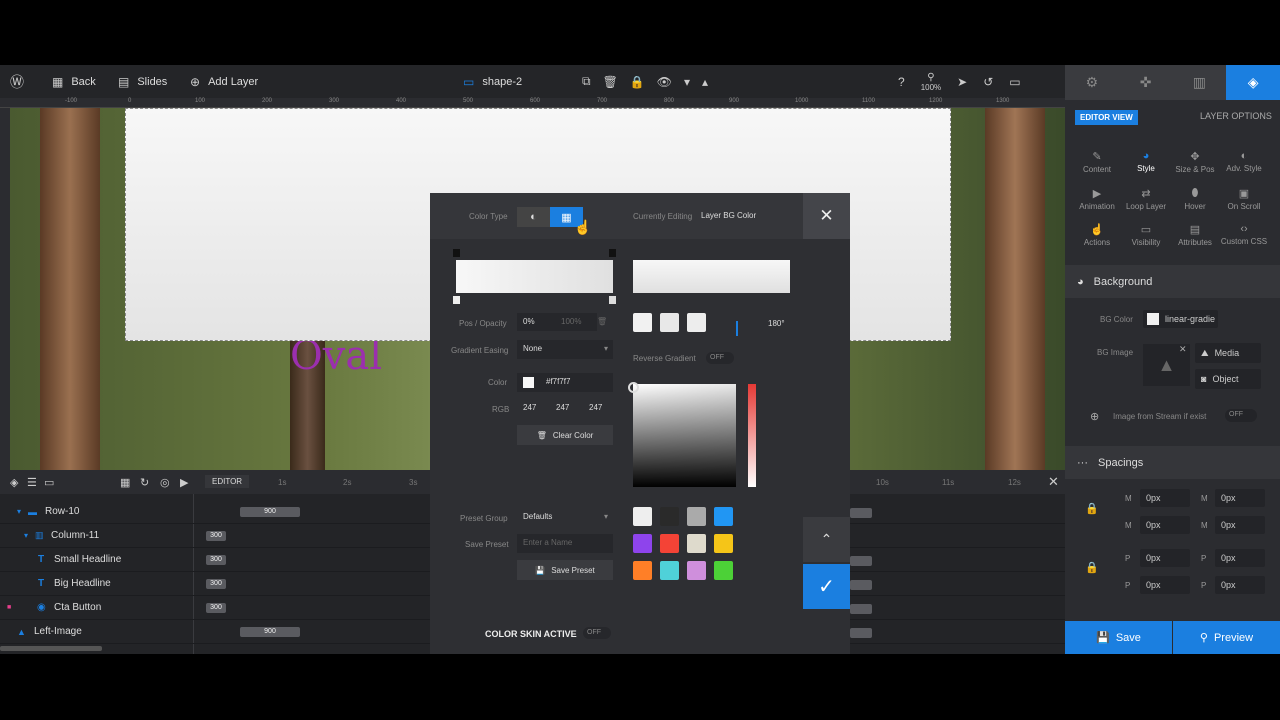  Describe the element at coordinates (826, 539) in the screenshot. I see `scroll-up-button: ⌃` at that location.